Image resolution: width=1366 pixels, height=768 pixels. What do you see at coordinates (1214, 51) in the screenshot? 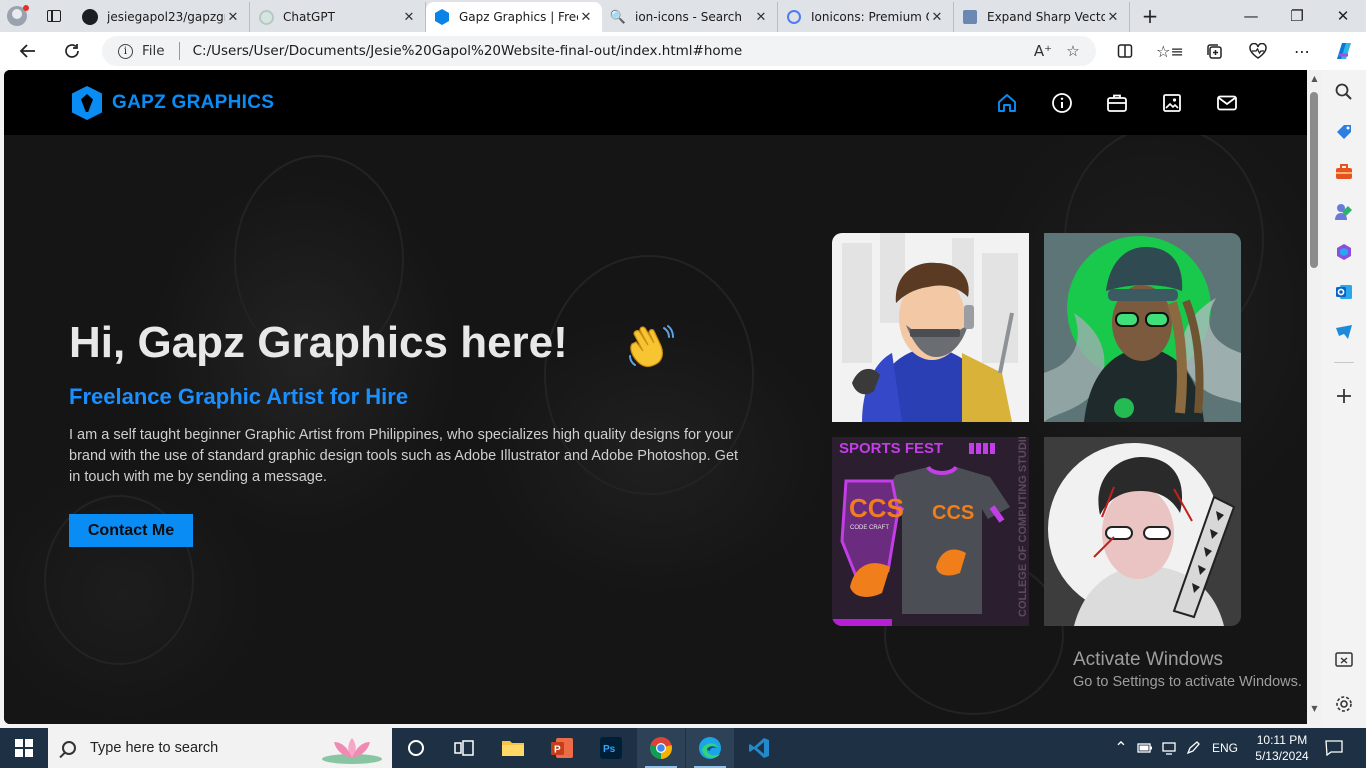
I see `collections-button` at bounding box center [1214, 51].